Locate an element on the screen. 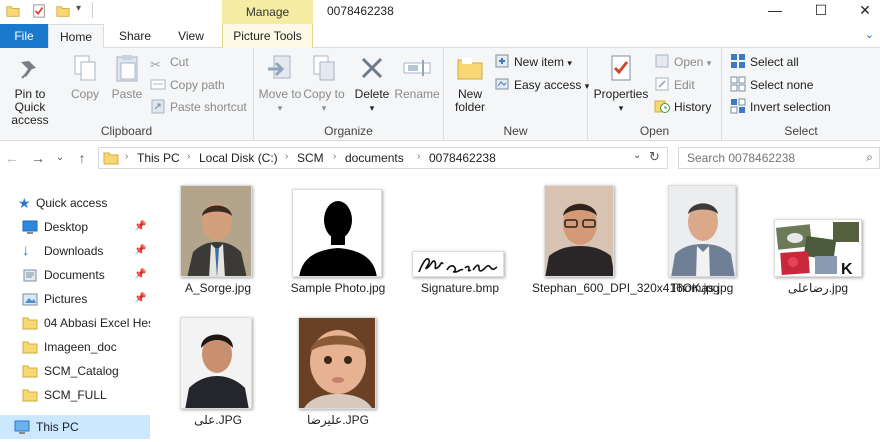 Image resolution: width=880 pixels, height=442 pixels. new-folder-icon is located at coordinates (63, 11).